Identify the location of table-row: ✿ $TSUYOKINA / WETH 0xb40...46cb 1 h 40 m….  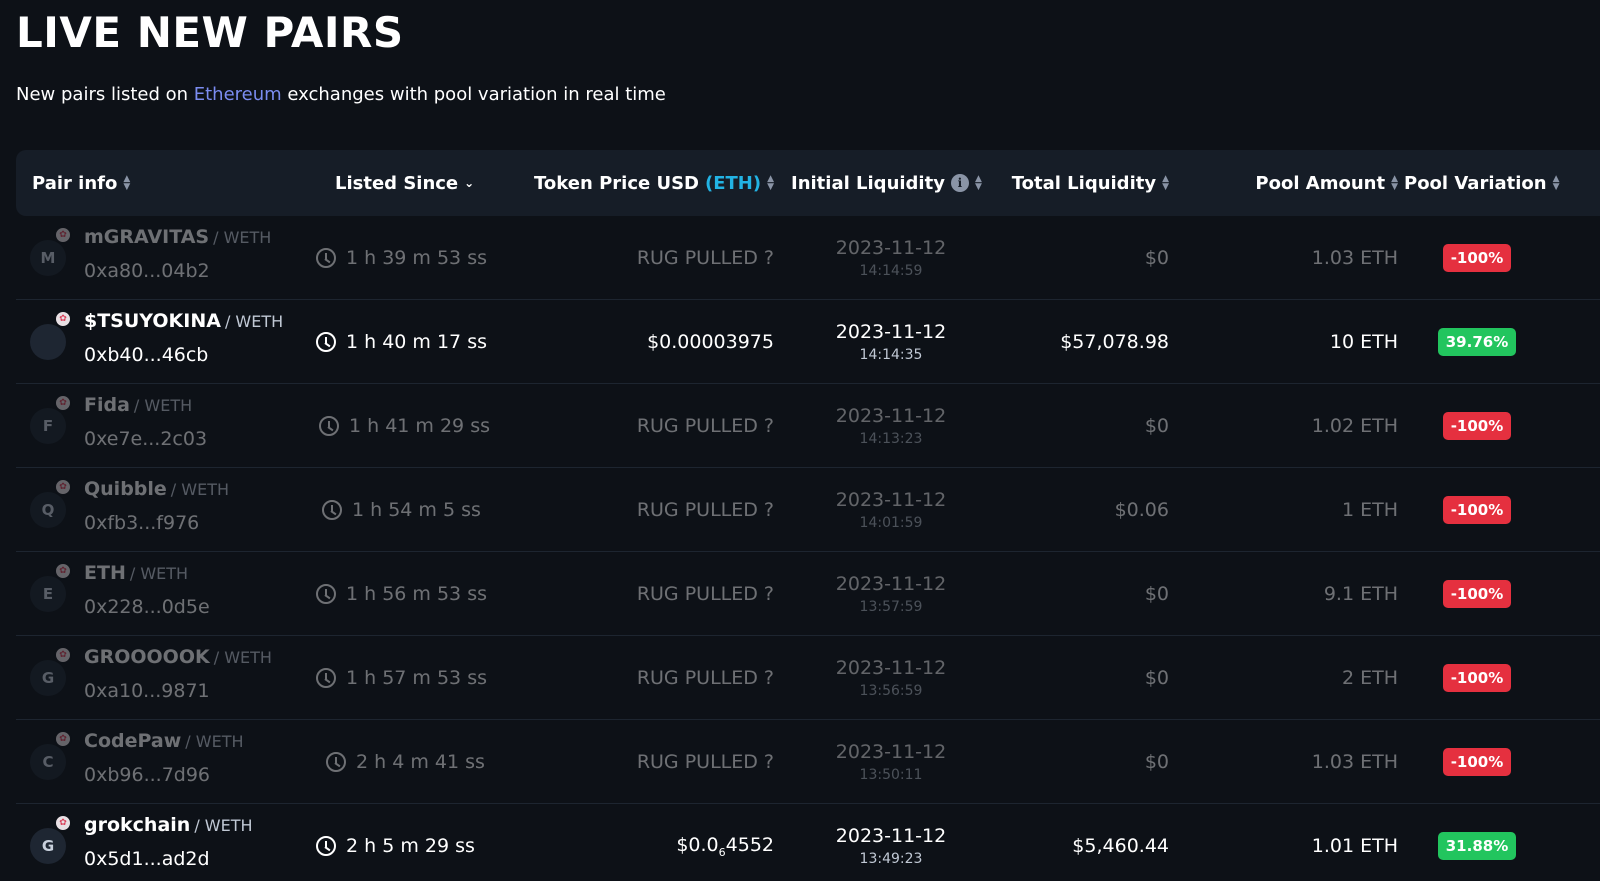
(808, 342).